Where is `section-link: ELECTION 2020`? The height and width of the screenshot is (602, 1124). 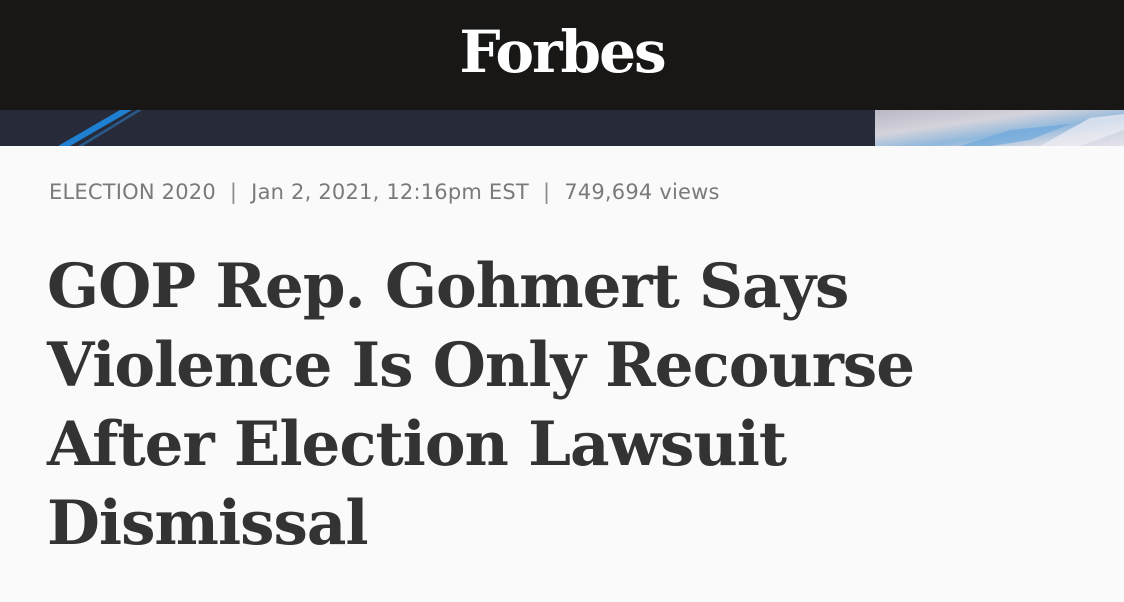
section-link: ELECTION 2020 is located at coordinates (132, 192).